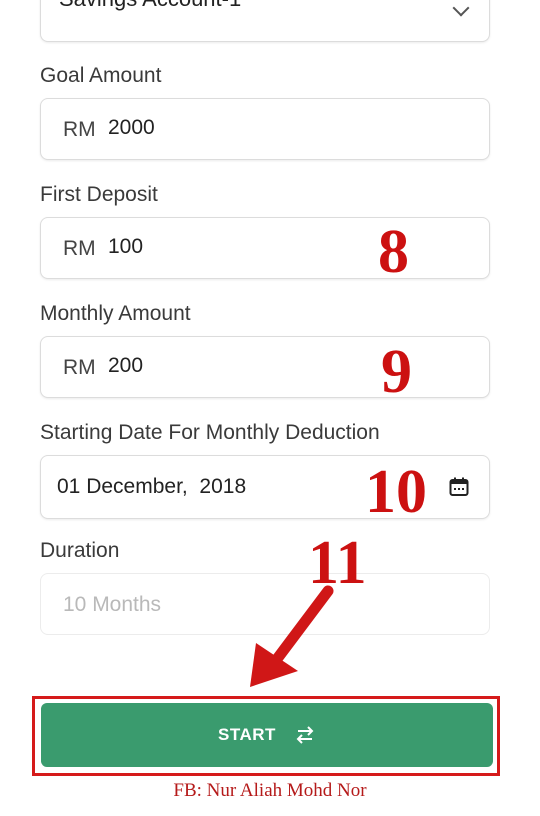 This screenshot has width=540, height=816. What do you see at coordinates (126, 246) in the screenshot?
I see `first-deposit-value: 100` at bounding box center [126, 246].